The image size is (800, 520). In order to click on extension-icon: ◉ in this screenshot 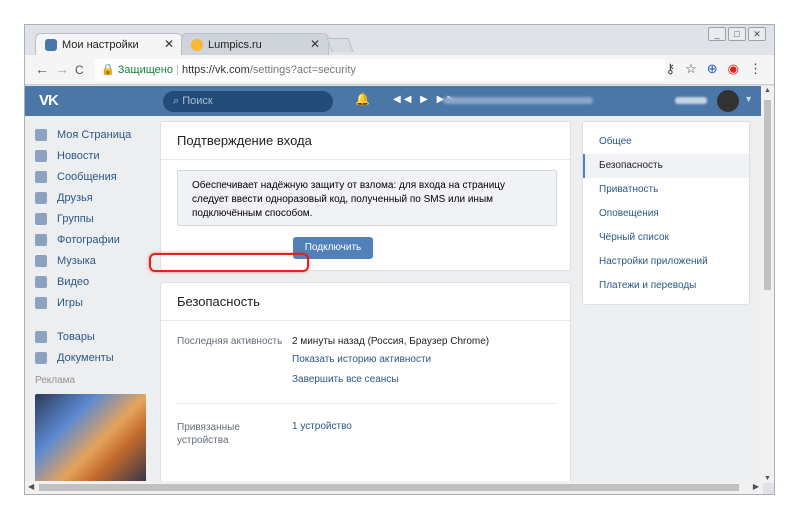, I will do `click(733, 69)`.